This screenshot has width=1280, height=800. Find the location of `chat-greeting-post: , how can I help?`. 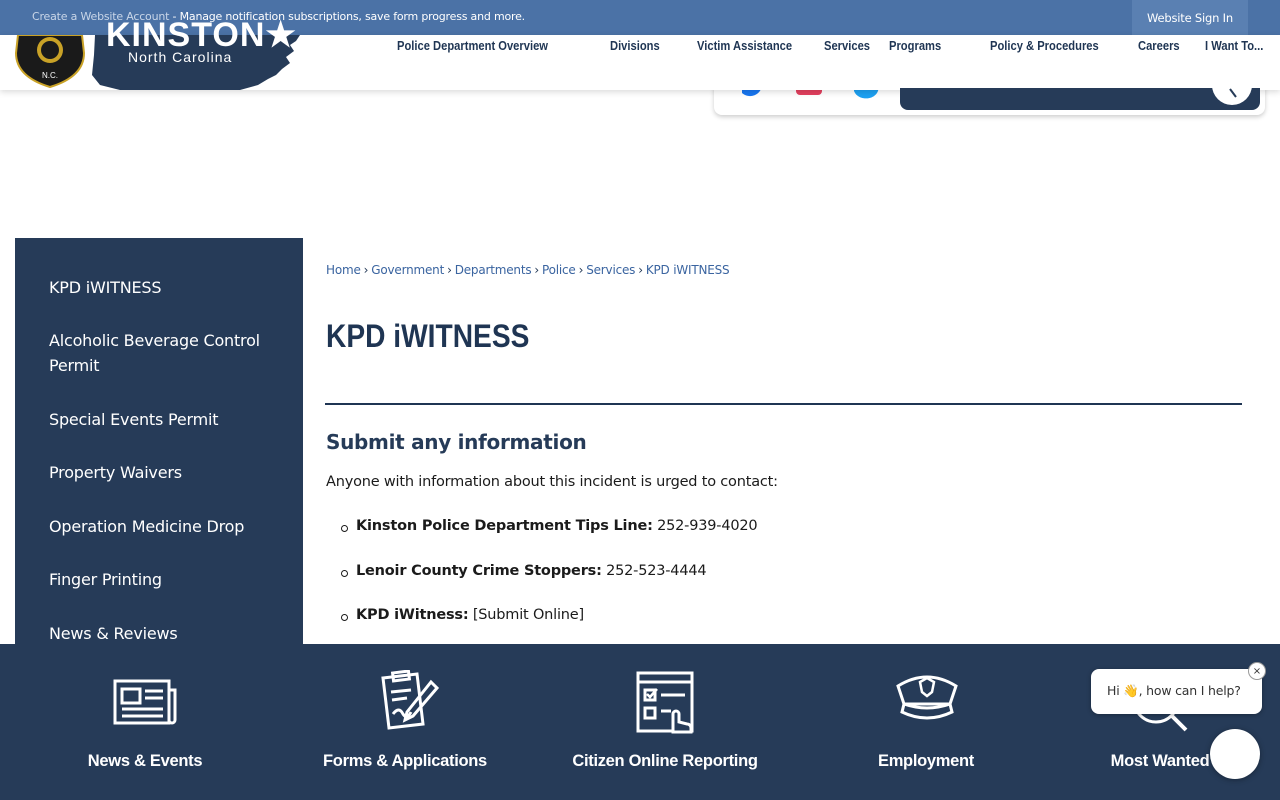

chat-greeting-post: , how can I help? is located at coordinates (1189, 690).